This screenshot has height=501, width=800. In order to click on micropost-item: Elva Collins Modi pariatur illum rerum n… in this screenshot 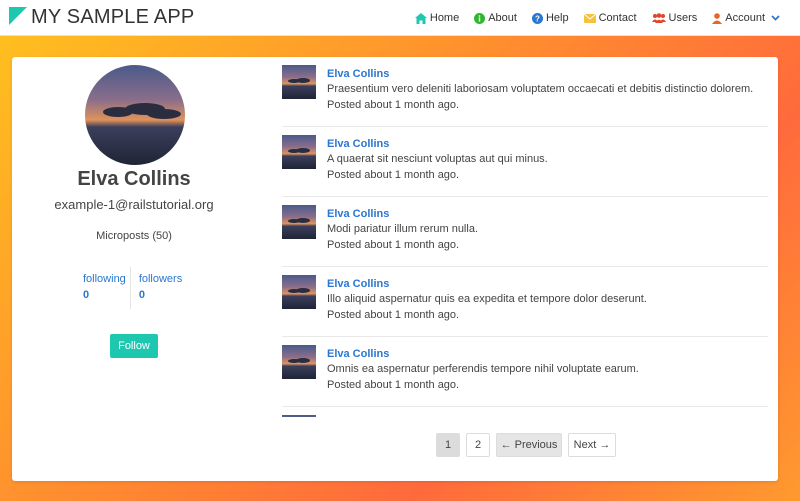, I will do `click(525, 232)`.